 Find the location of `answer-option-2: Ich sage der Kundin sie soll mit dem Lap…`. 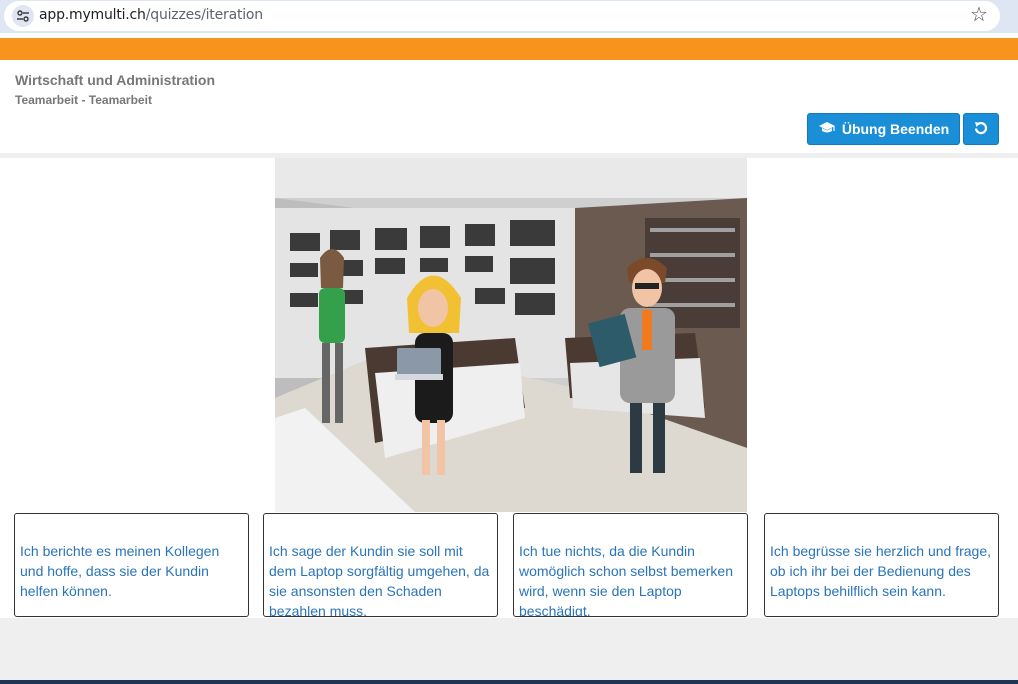

answer-option-2: Ich sage der Kundin sie soll mit dem Lap… is located at coordinates (380, 565).